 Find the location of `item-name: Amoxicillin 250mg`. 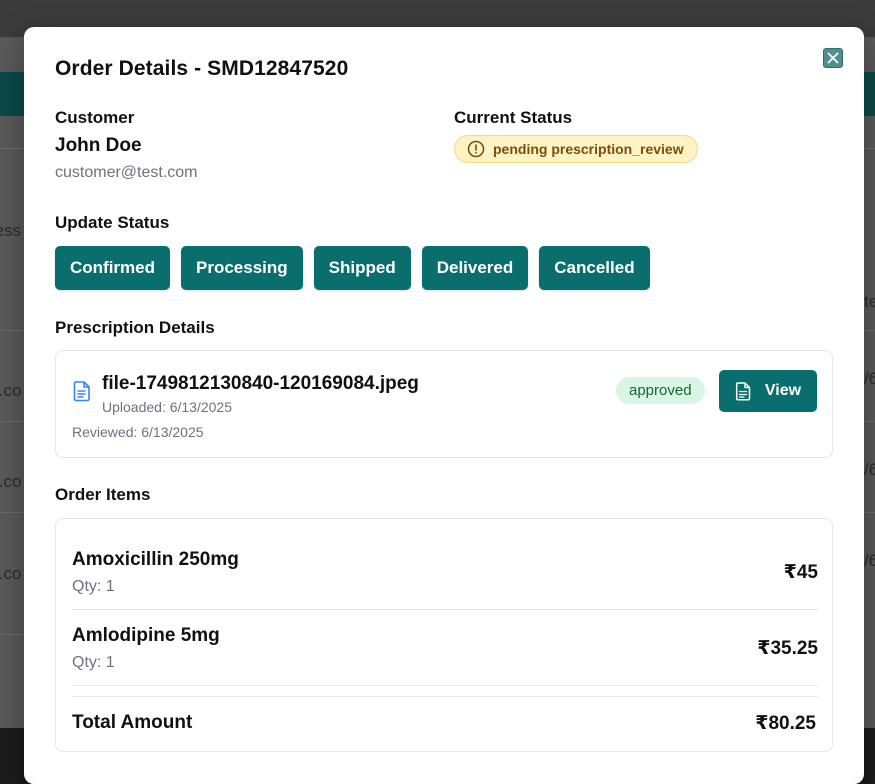

item-name: Amoxicillin 250mg is located at coordinates (155, 559).